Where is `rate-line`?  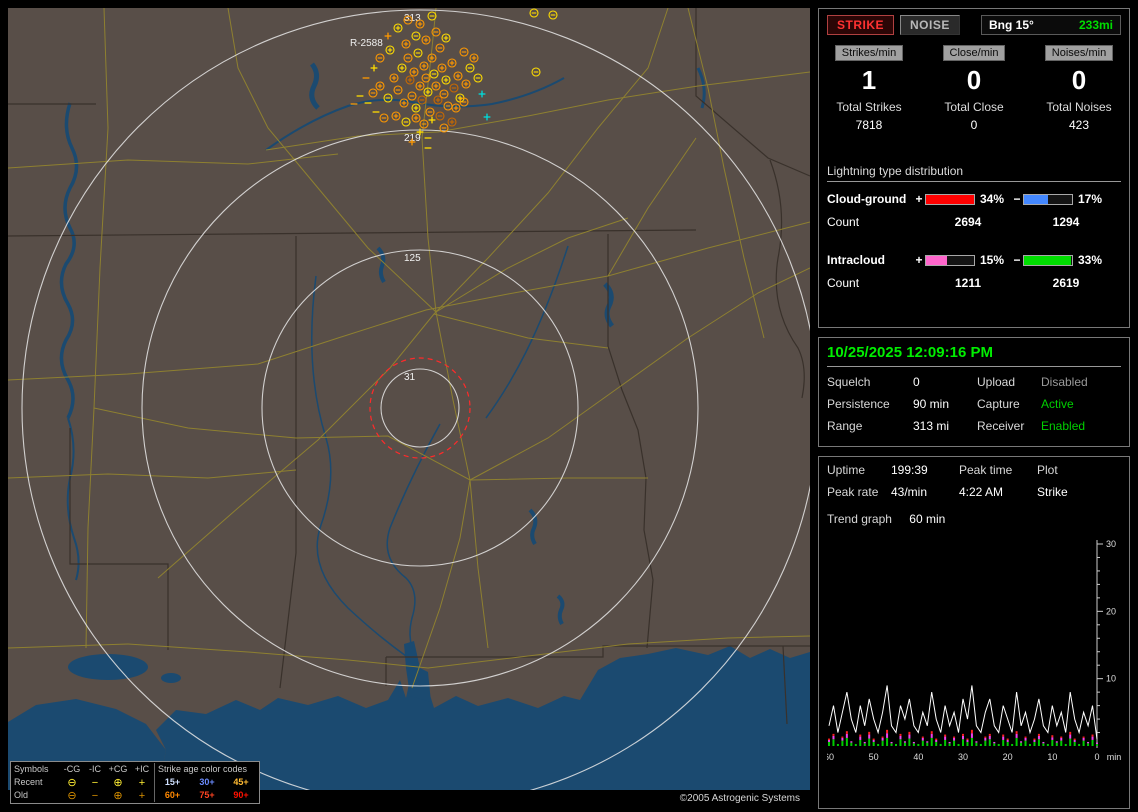 rate-line is located at coordinates (963, 712).